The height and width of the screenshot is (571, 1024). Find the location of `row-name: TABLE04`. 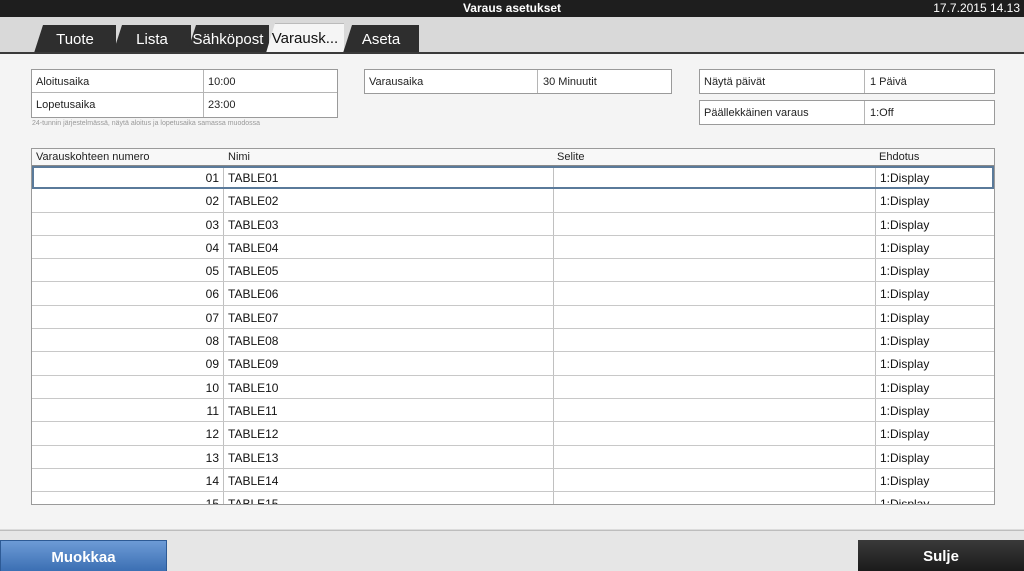

row-name: TABLE04 is located at coordinates (253, 247).